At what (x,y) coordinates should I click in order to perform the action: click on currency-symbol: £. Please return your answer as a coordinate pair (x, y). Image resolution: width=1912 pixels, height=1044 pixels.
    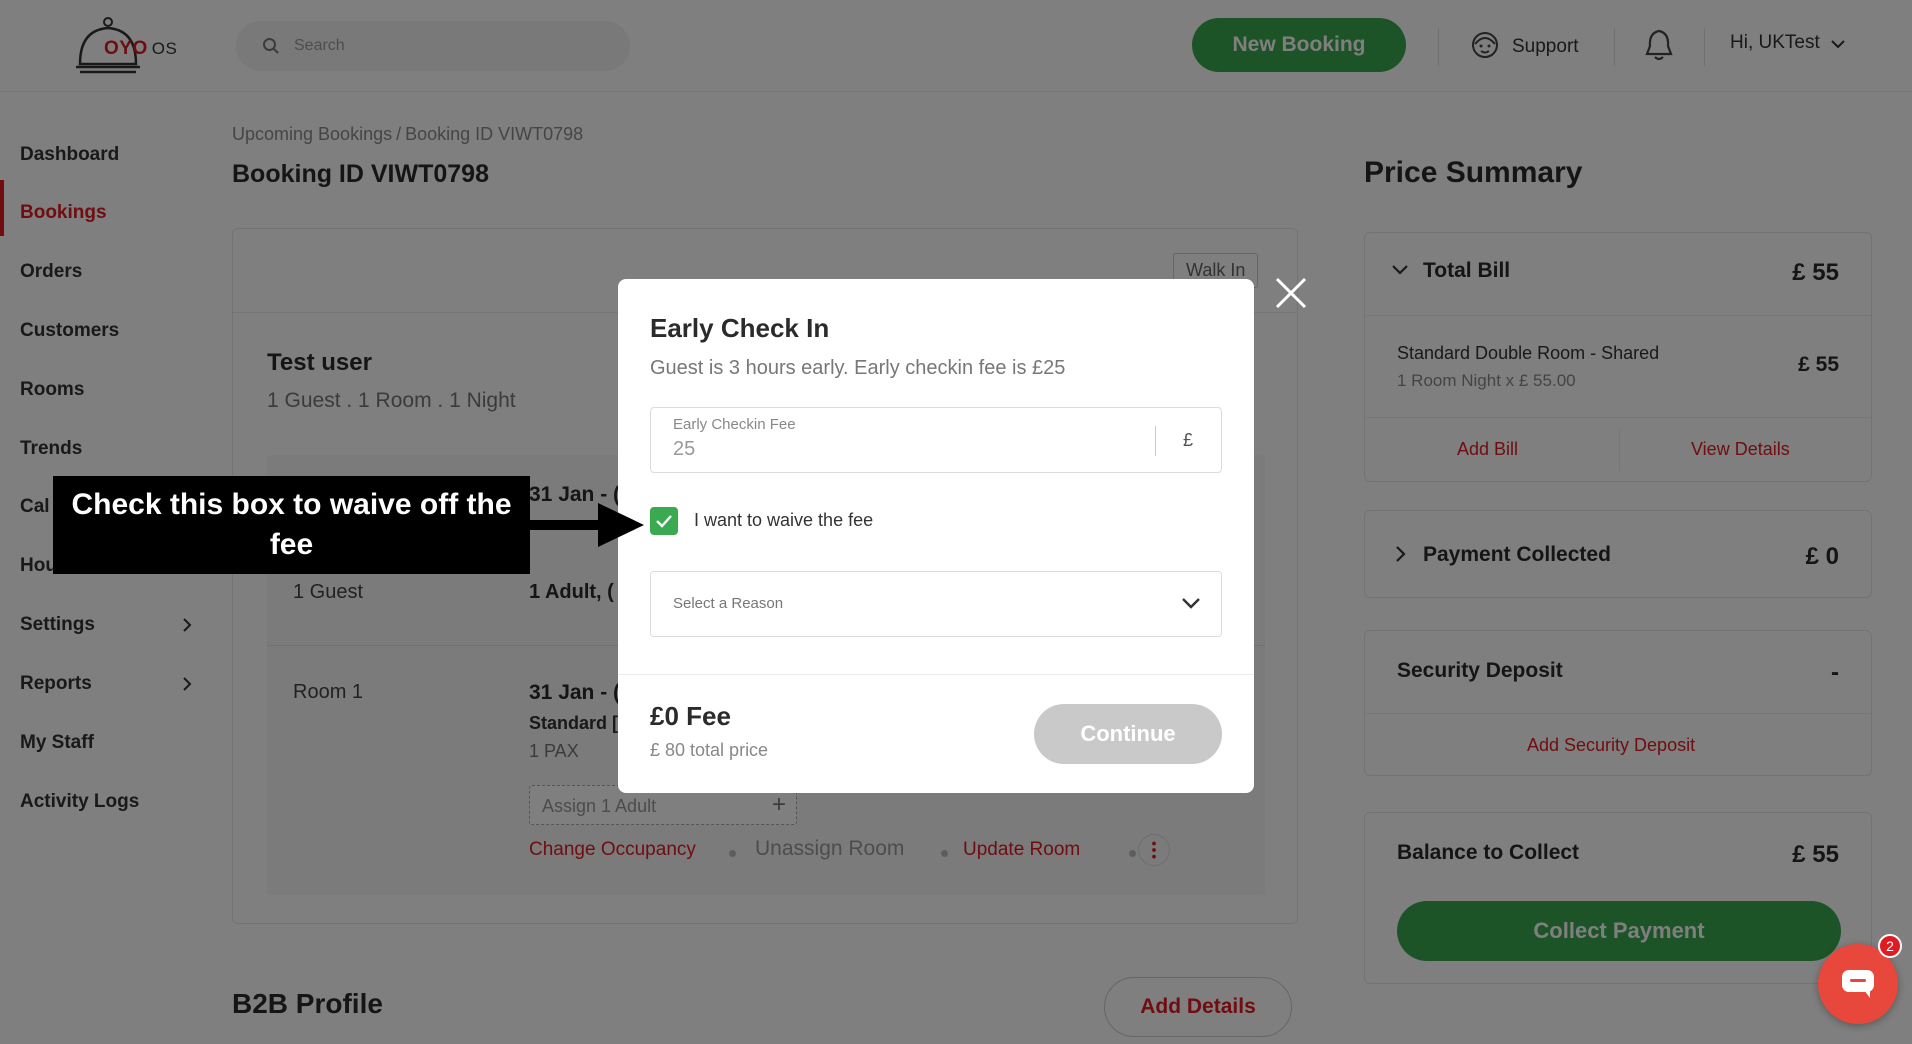
    Looking at the image, I should click on (1188, 440).